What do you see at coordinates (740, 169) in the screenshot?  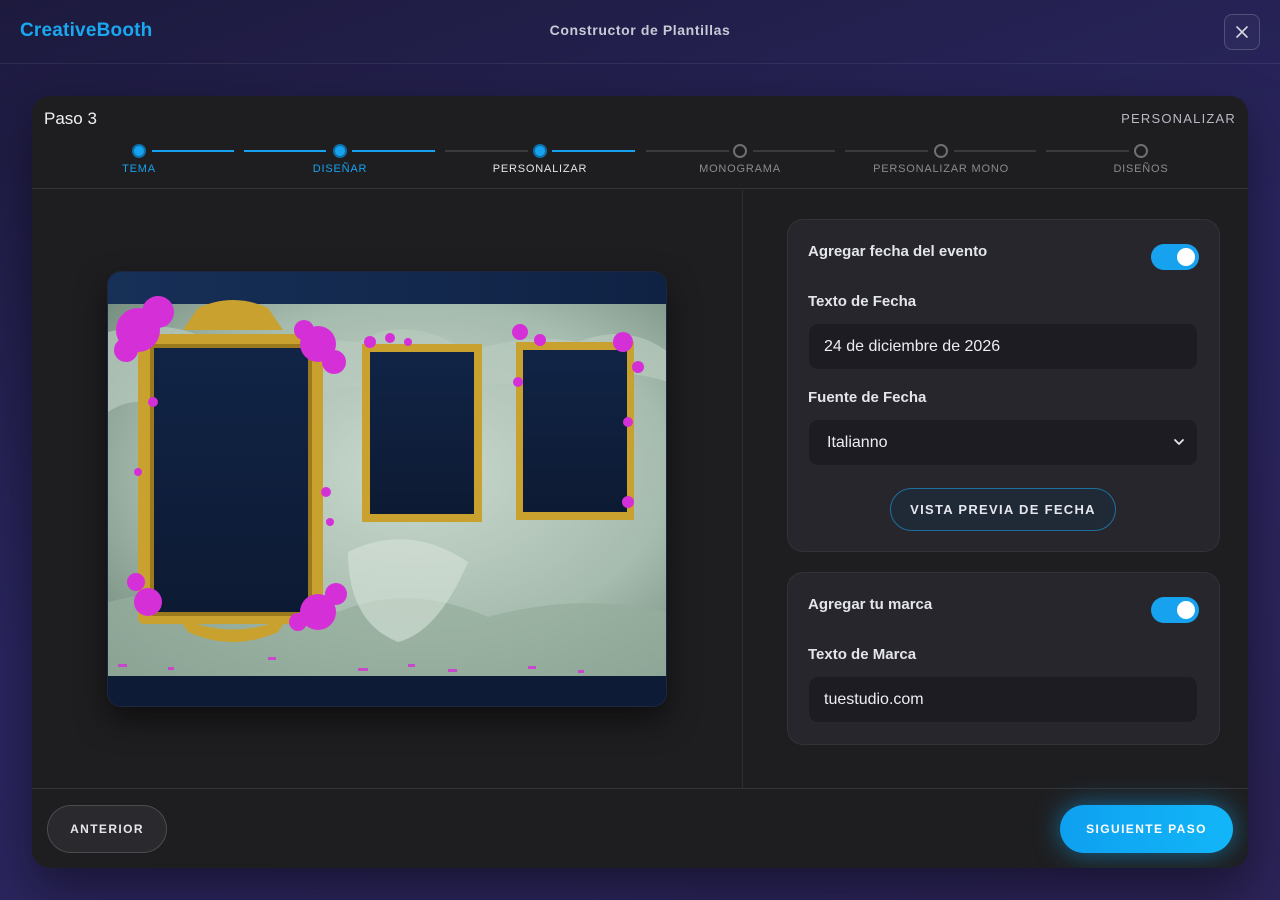 I see `step-label-monograma: MONOGRAMA` at bounding box center [740, 169].